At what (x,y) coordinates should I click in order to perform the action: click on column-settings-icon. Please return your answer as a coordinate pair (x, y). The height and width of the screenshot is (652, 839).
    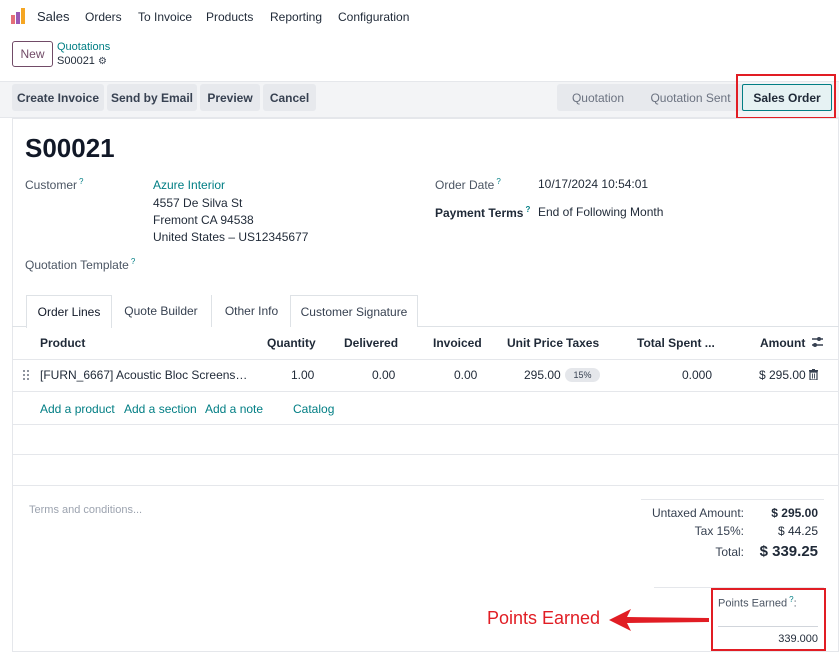
    Looking at the image, I should click on (817, 342).